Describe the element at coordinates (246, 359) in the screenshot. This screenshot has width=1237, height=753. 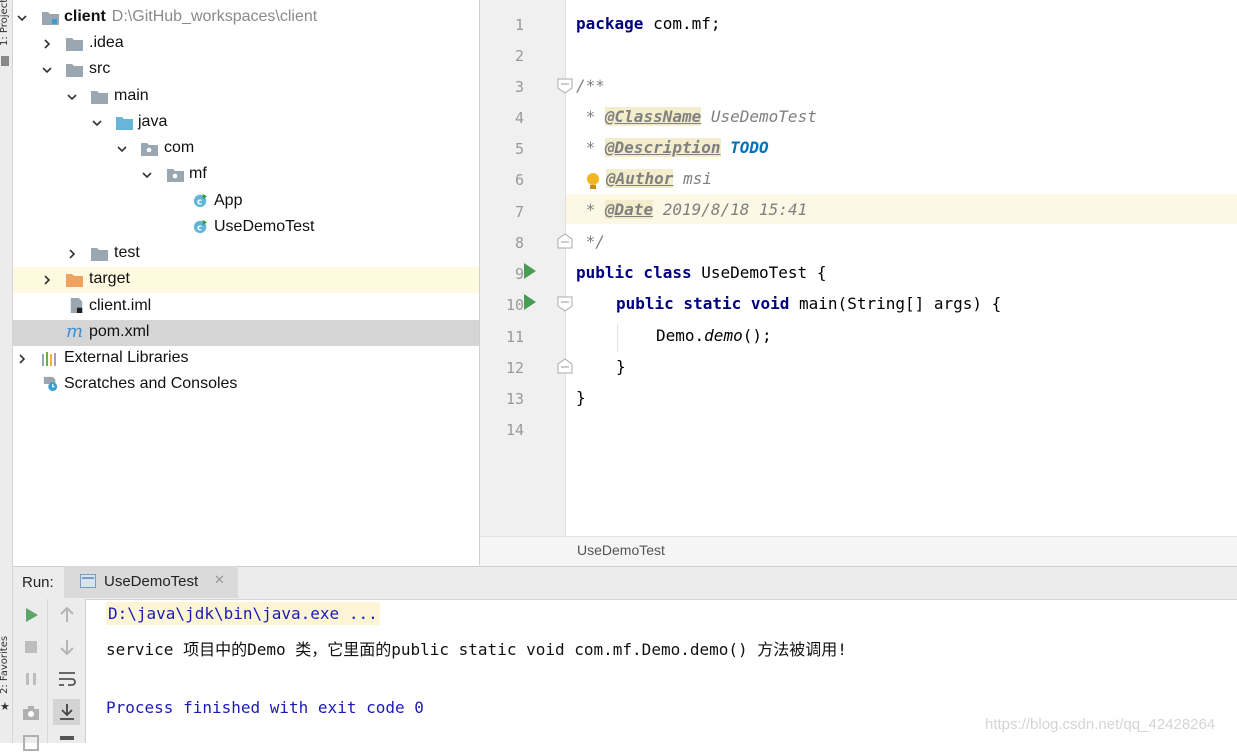
I see `tree-item-external-libraries: External Libraries` at that location.